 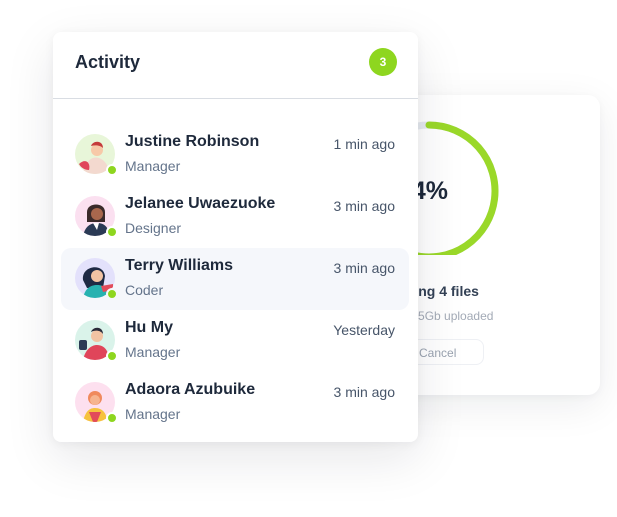 What do you see at coordinates (108, 62) in the screenshot?
I see `activity-title: Activity` at bounding box center [108, 62].